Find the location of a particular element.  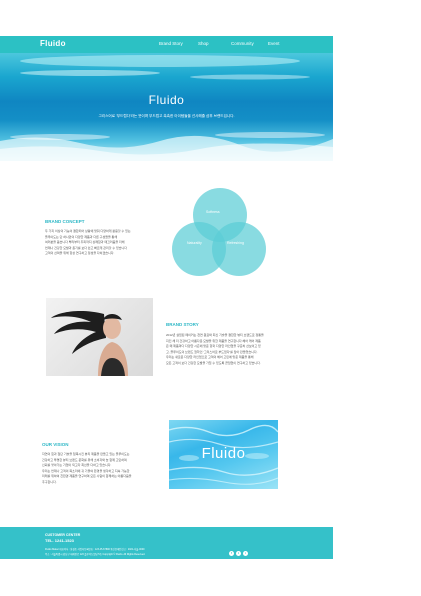

vision-line: 추구합니다. is located at coordinates (49, 481).